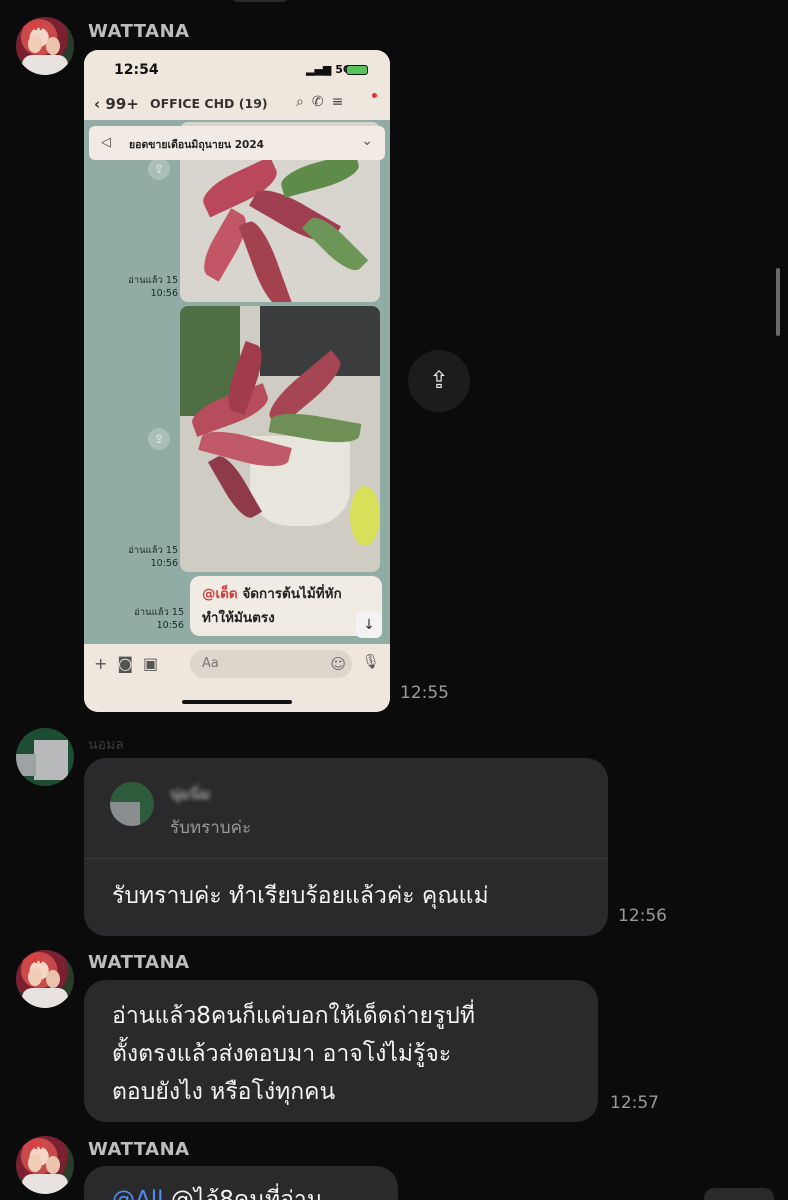  What do you see at coordinates (282, 1054) in the screenshot?
I see `message-text-line-2: ตั้งตรงแล้วส่งตอบมา อาจโง่ไม่รู้จะ` at bounding box center [282, 1054].